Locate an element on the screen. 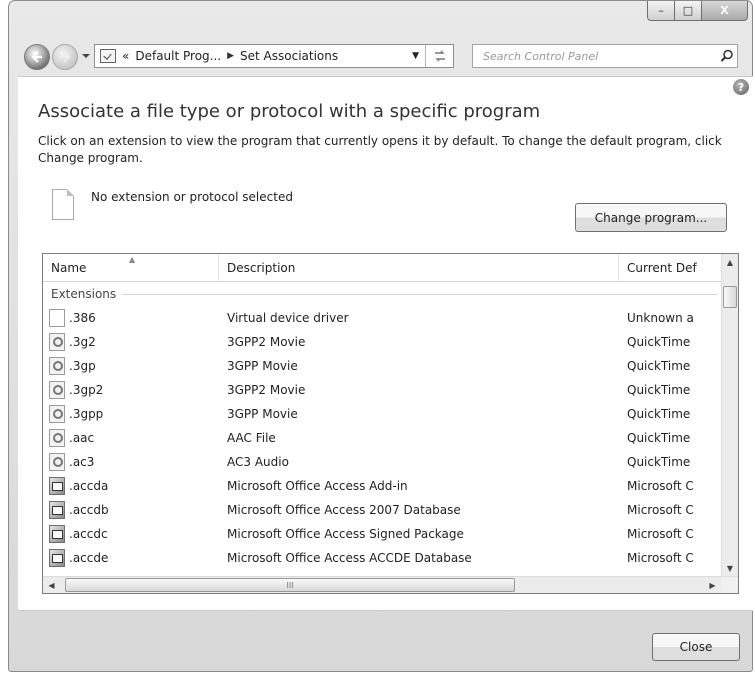 Image resolution: width=755 pixels, height=675 pixels. row-name: .3g2 is located at coordinates (82, 342).